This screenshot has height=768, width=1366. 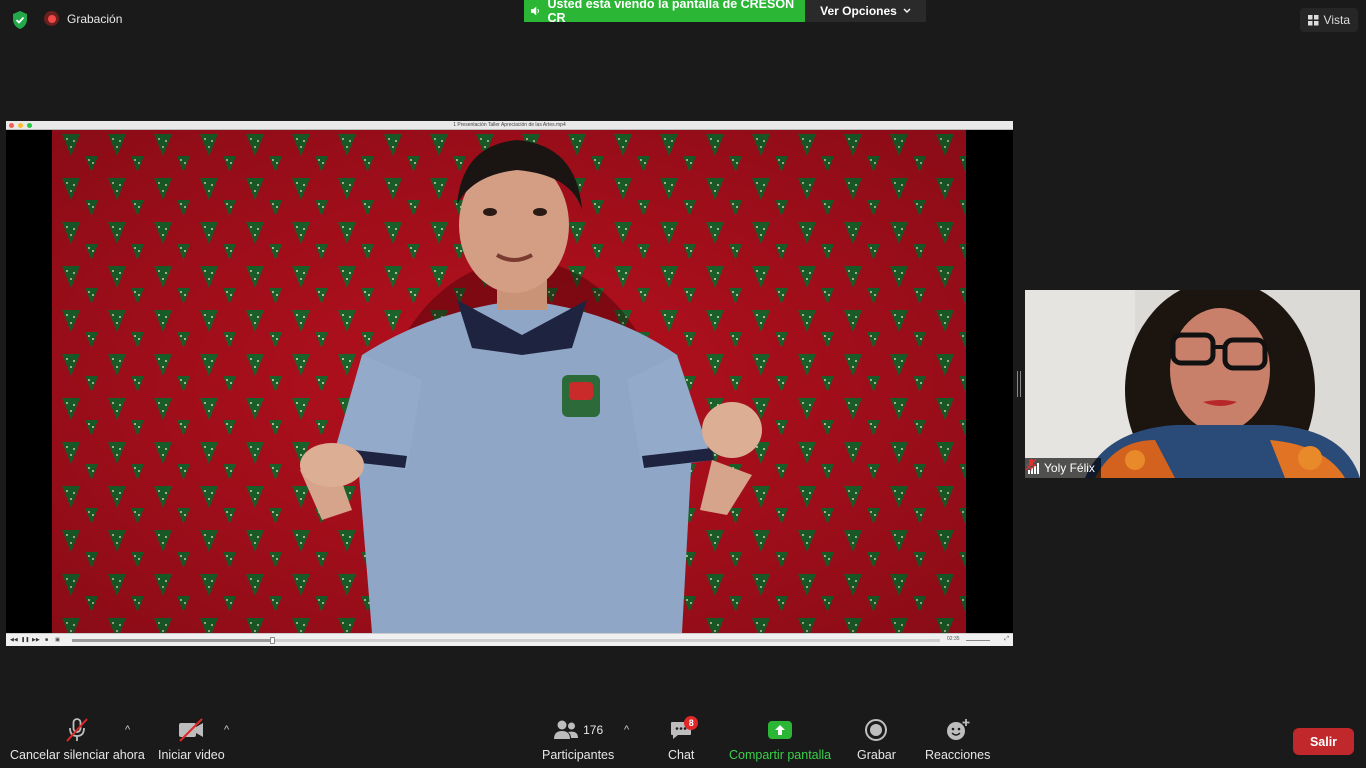 What do you see at coordinates (958, 729) in the screenshot?
I see `smiley-plus-icon` at bounding box center [958, 729].